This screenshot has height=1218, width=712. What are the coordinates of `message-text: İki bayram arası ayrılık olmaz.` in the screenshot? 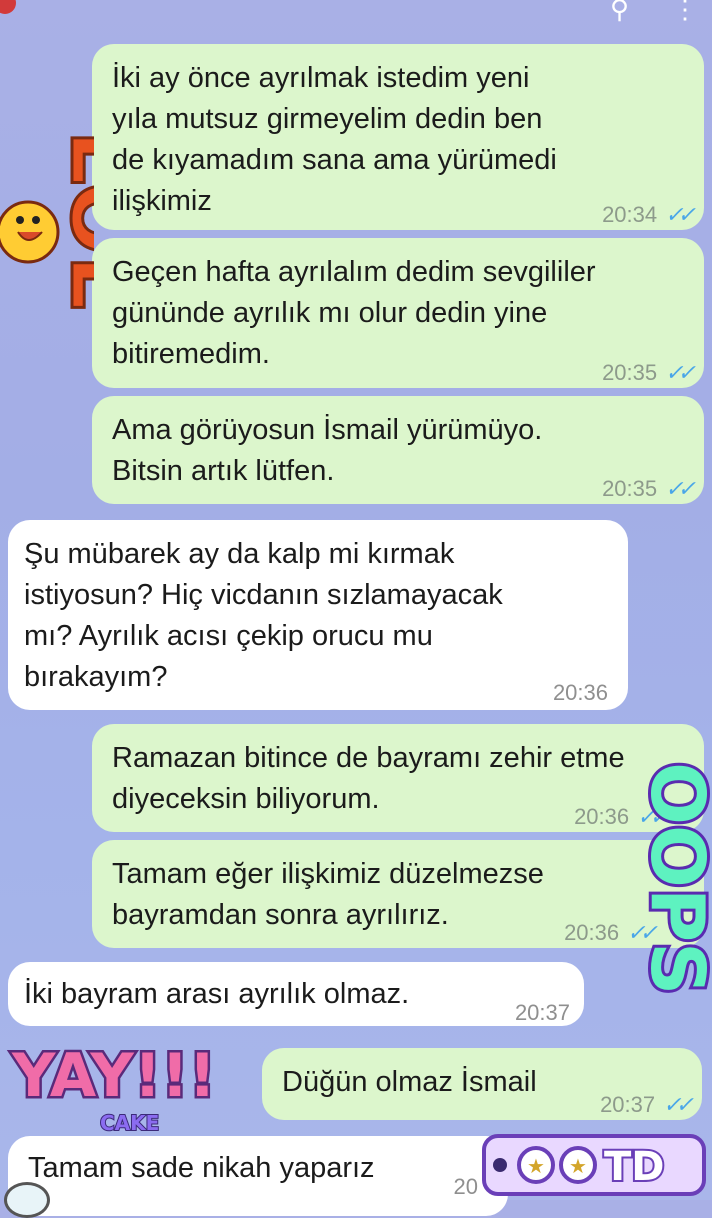 It's located at (217, 994).